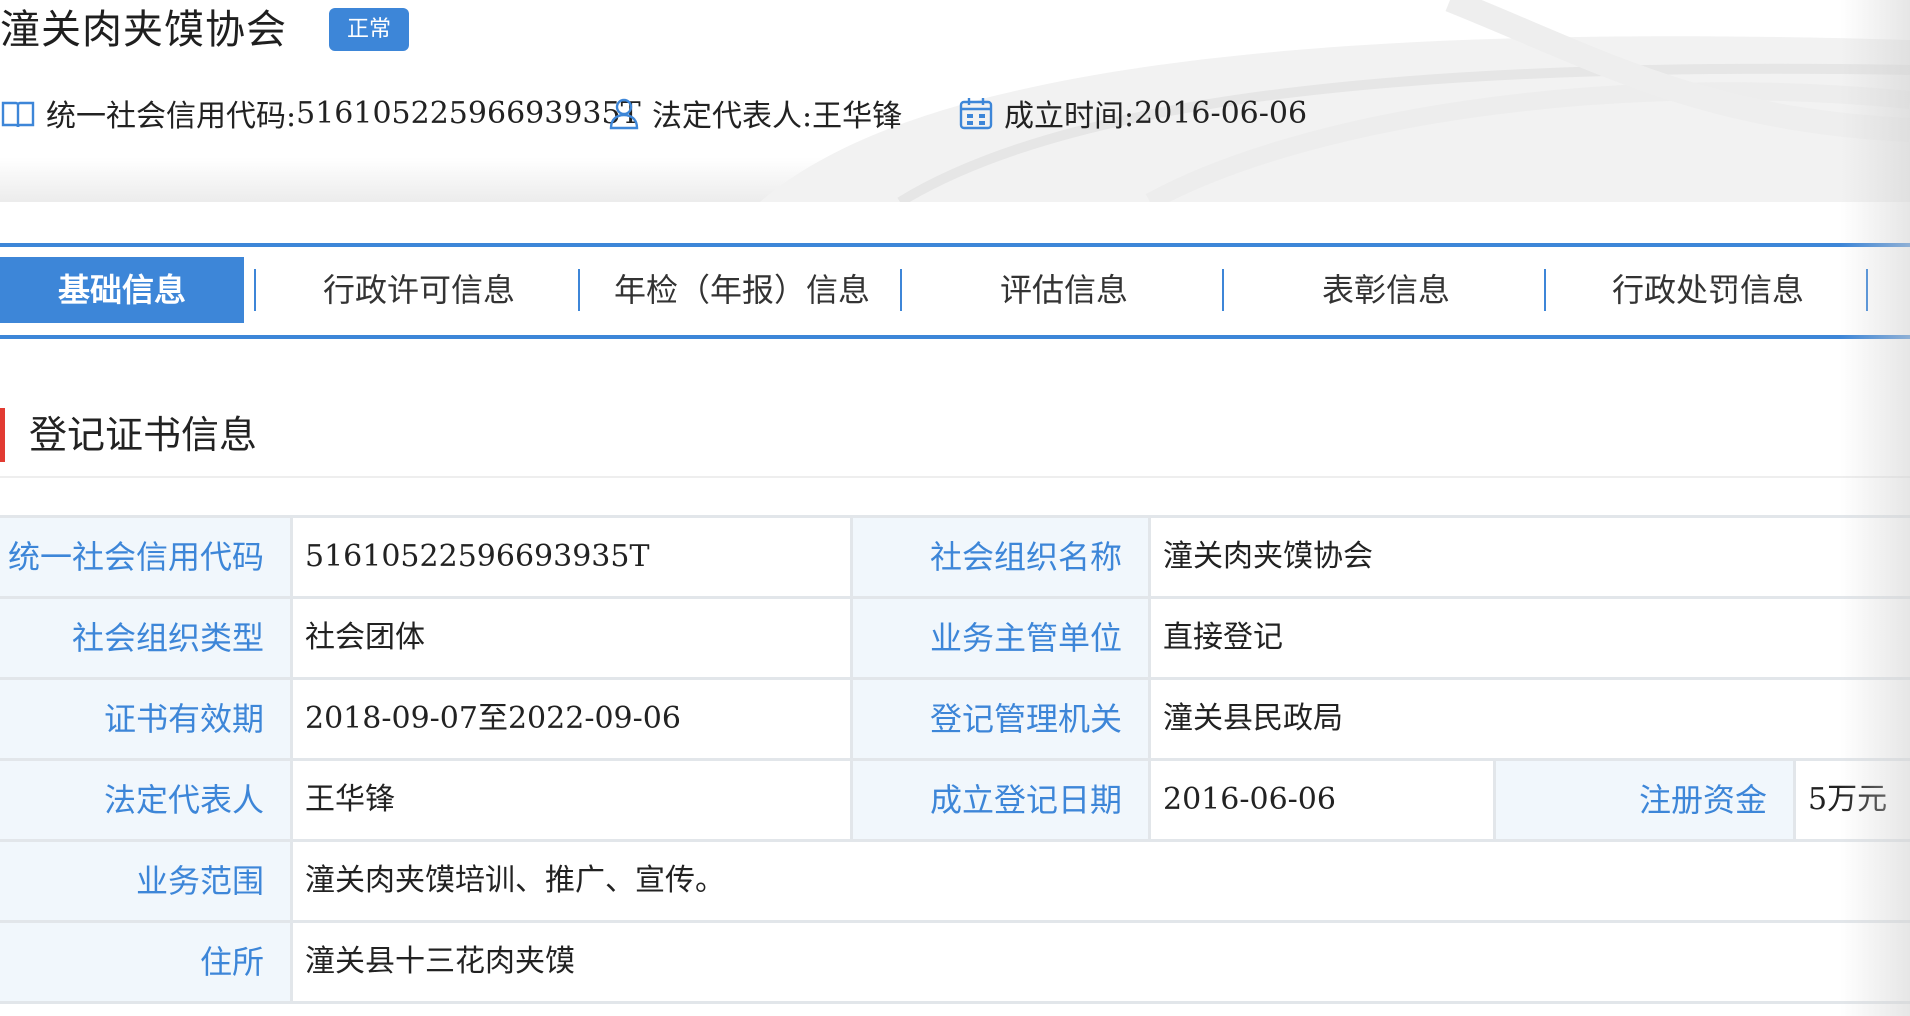 This screenshot has height=1016, width=1910. What do you see at coordinates (976, 114) in the screenshot?
I see `calendar-icon` at bounding box center [976, 114].